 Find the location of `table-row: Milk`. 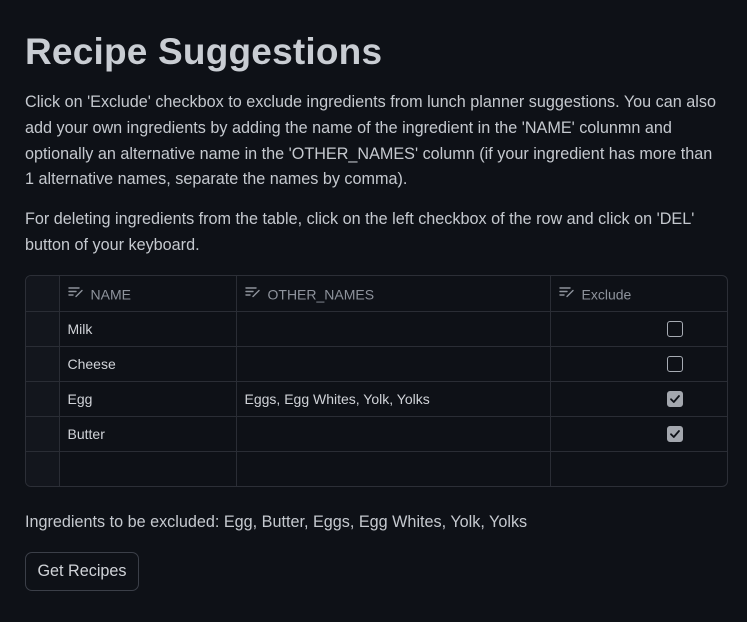

table-row: Milk is located at coordinates (376, 329).